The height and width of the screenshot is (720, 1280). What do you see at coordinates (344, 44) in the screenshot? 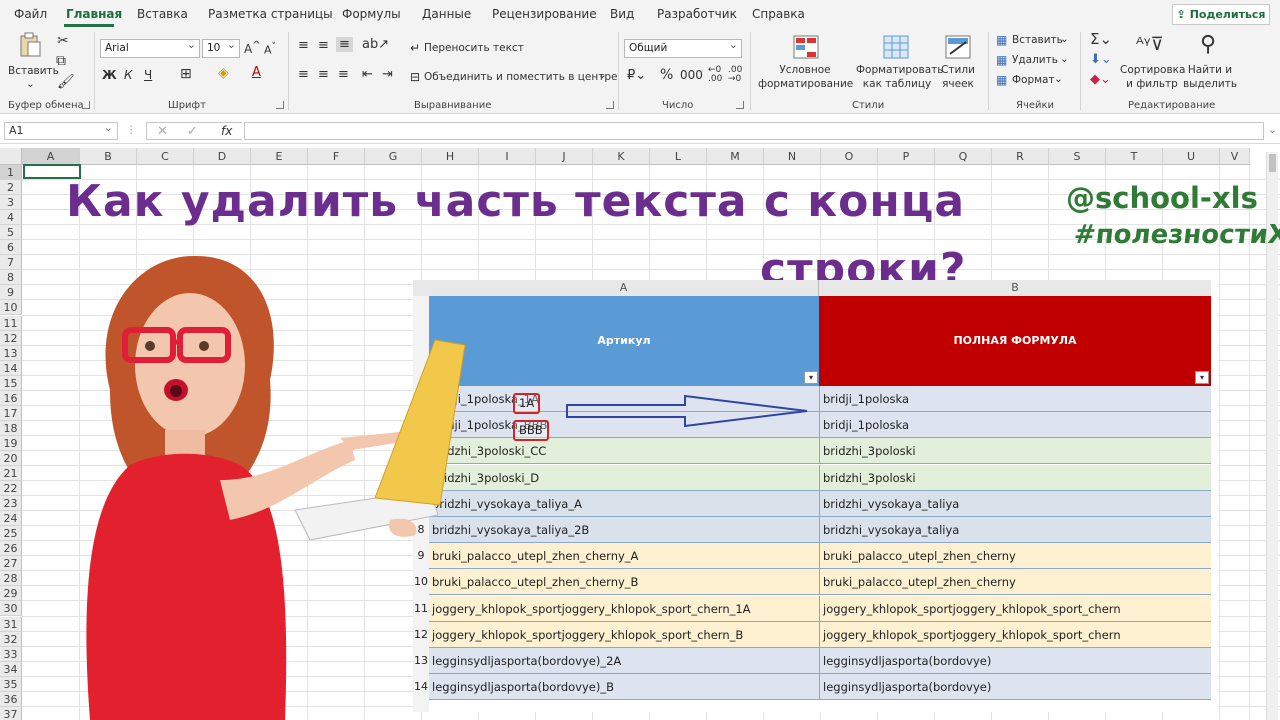
I see `align-bottom-icon: ≡` at bounding box center [344, 44].